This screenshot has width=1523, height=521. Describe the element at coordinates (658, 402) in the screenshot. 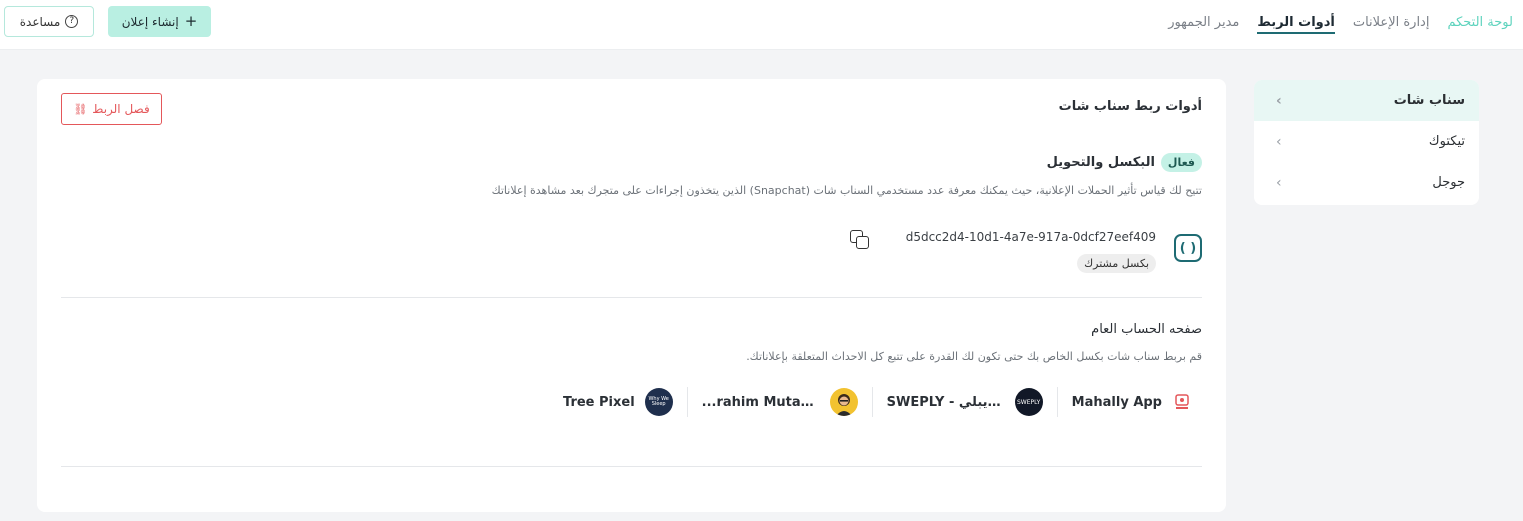

I see `avatar: Why We Sleep` at that location.